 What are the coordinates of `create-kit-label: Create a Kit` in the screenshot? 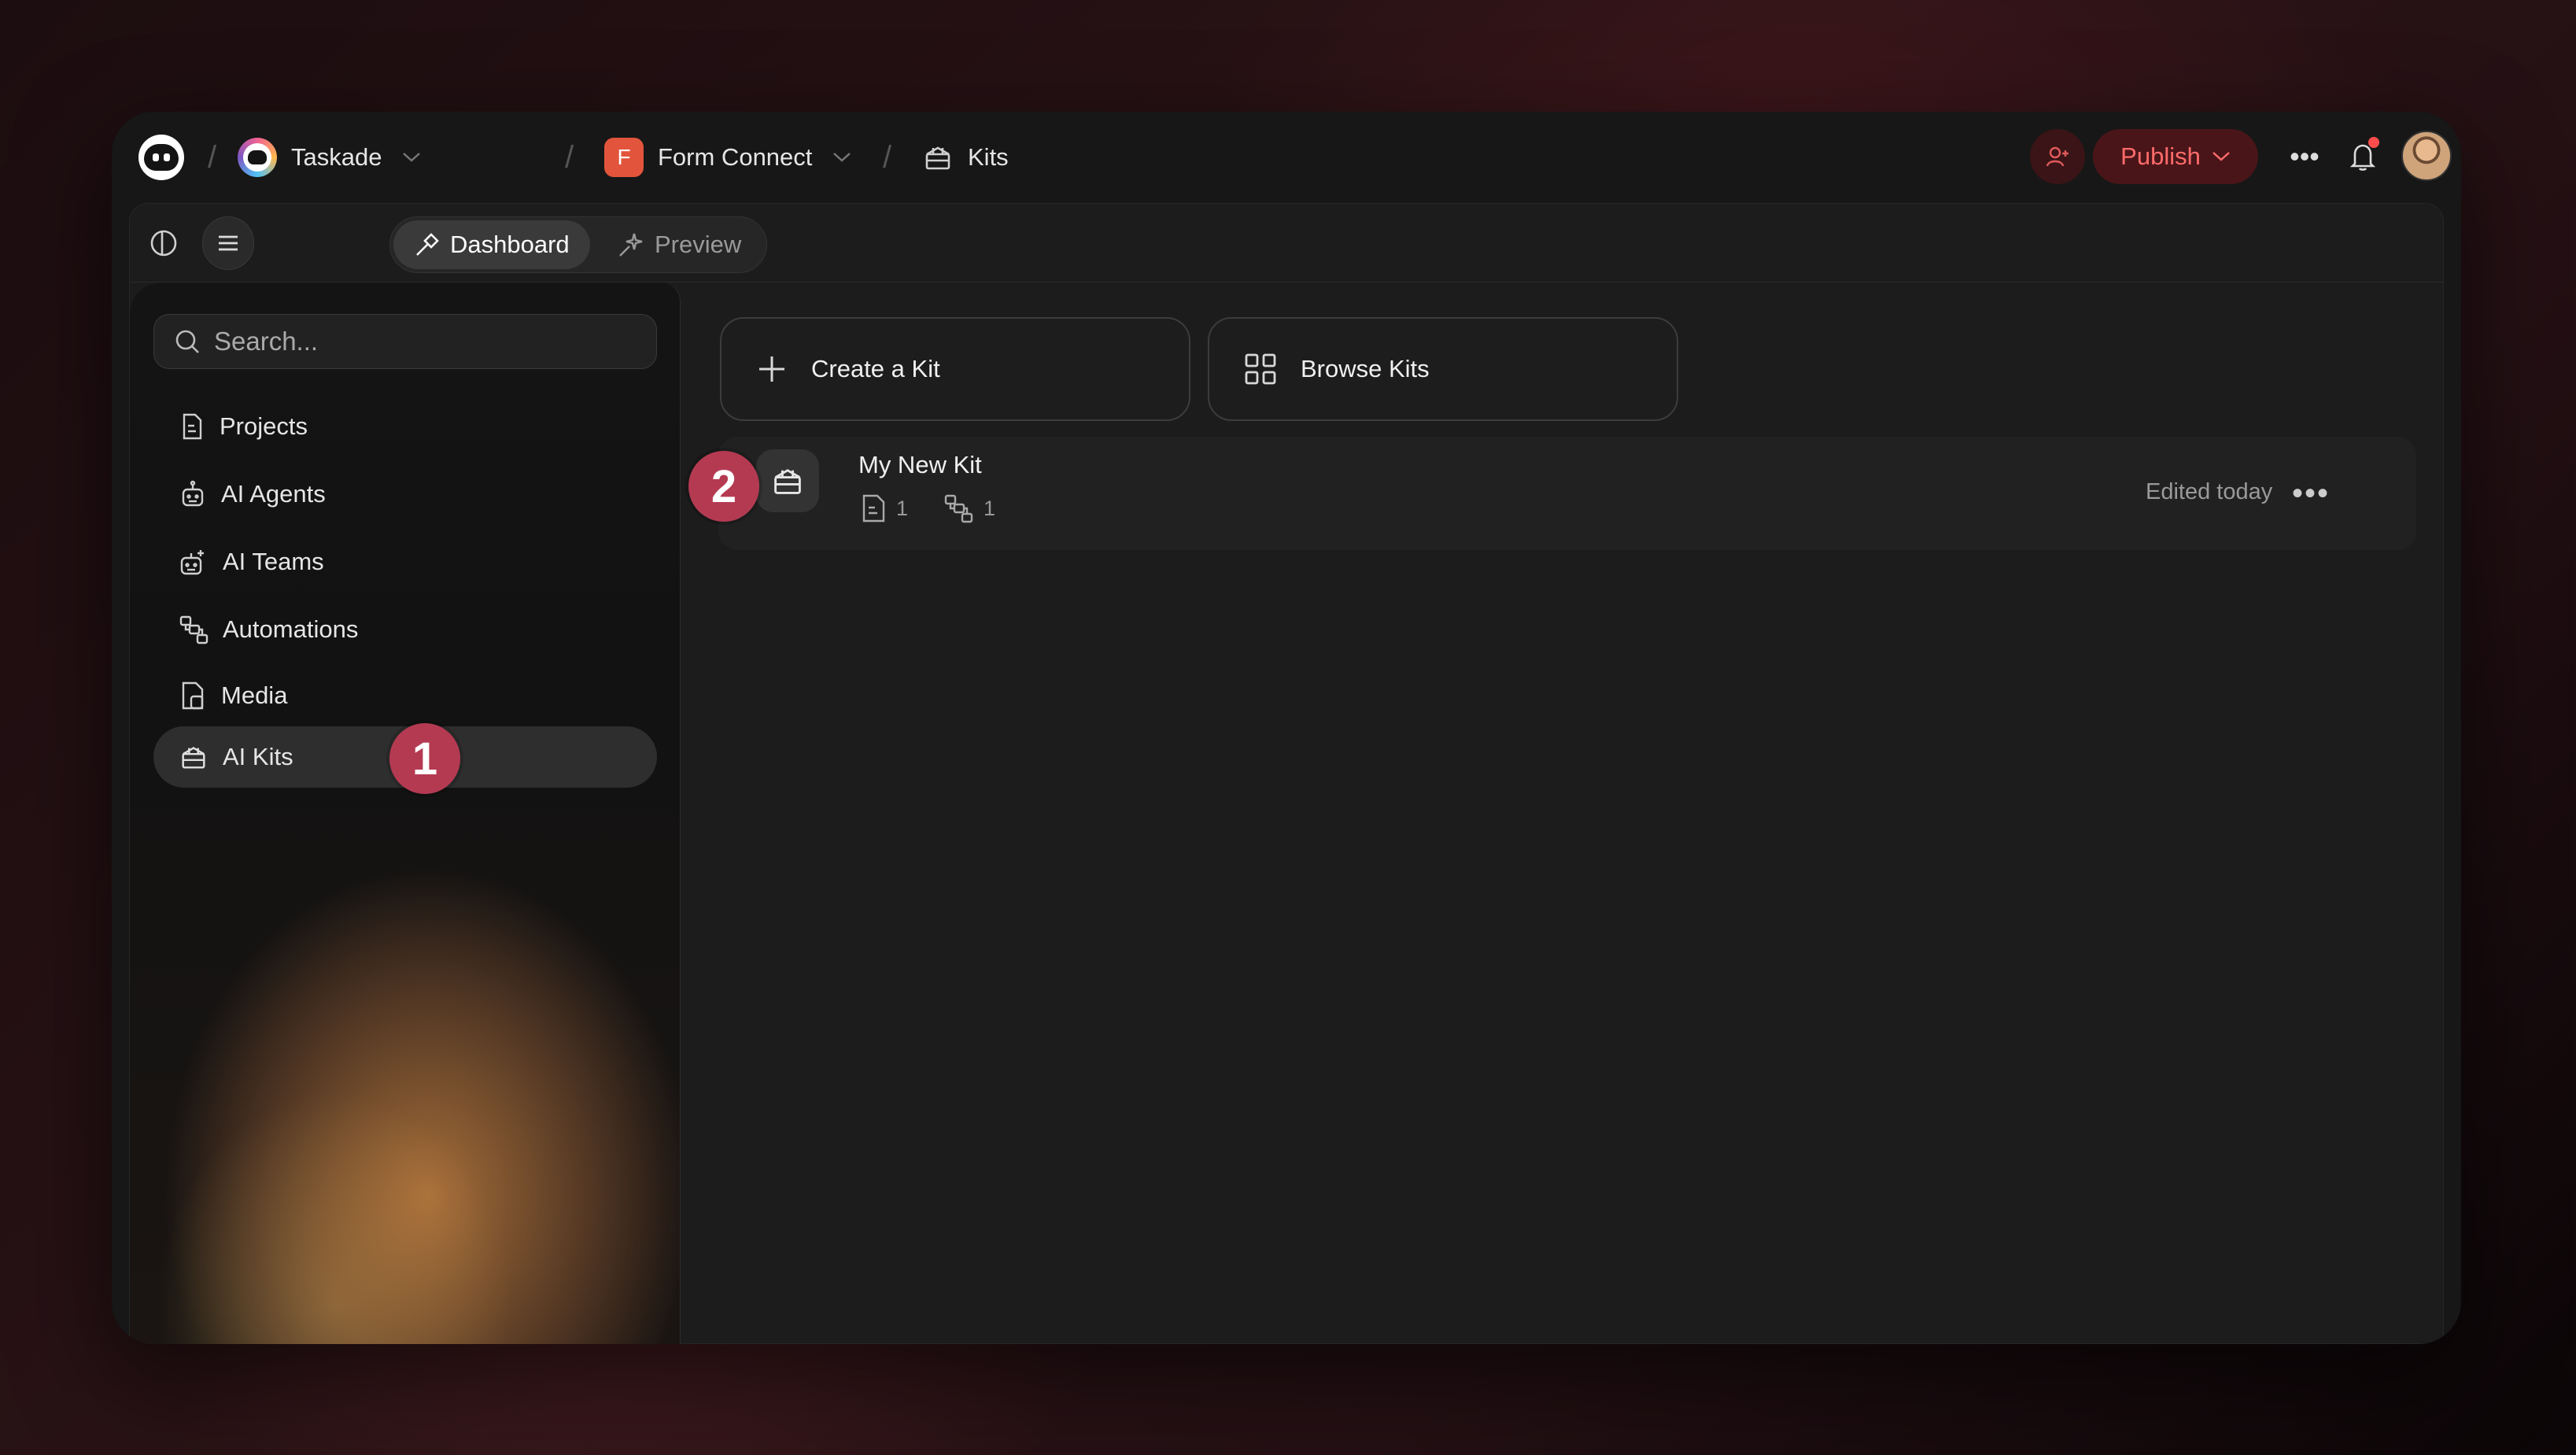 It's located at (875, 368).